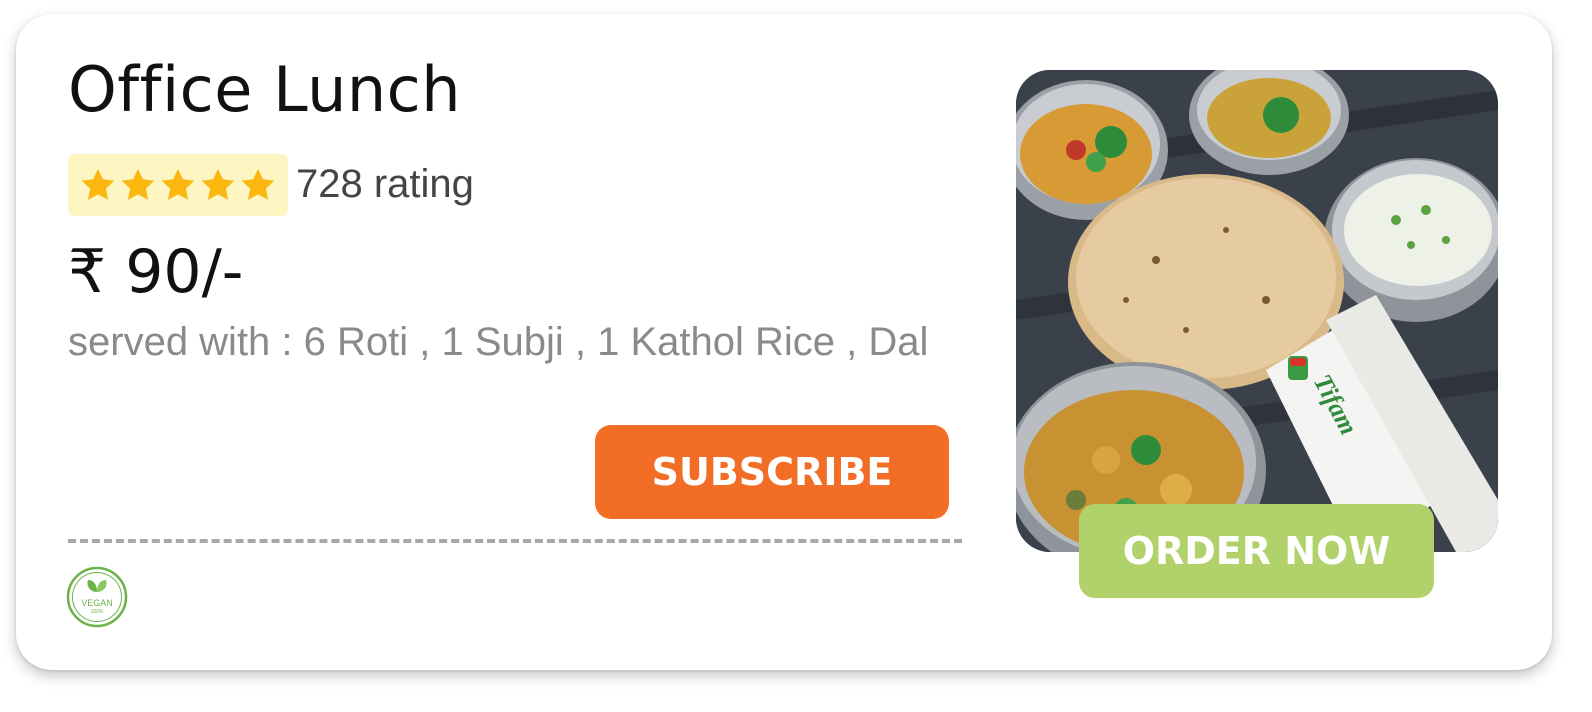 This screenshot has height=712, width=1592. What do you see at coordinates (385, 184) in the screenshot?
I see `rating-count: 728 rating` at bounding box center [385, 184].